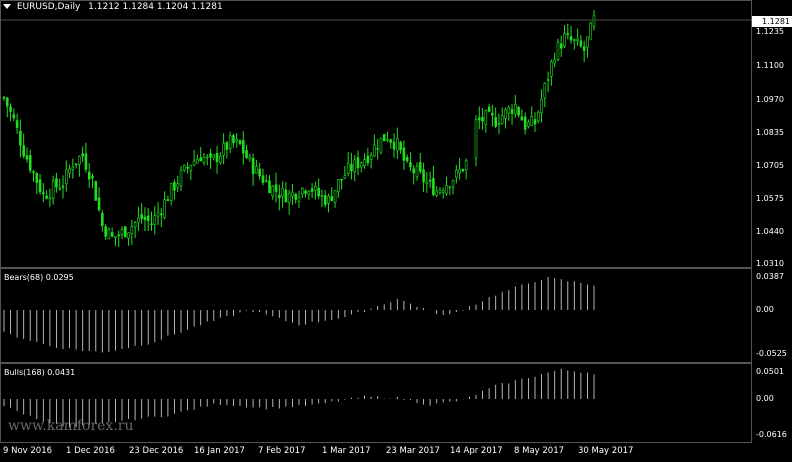 The image size is (792, 462). I want to click on current-price-marker: 1.1281, so click(772, 21).